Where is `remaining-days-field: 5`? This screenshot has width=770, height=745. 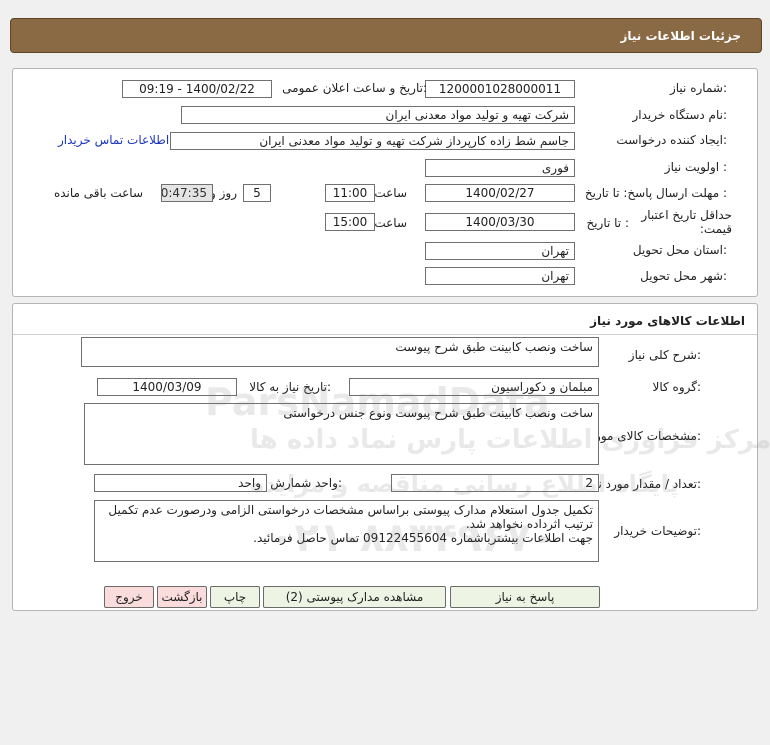
remaining-days-field: 5 is located at coordinates (257, 193).